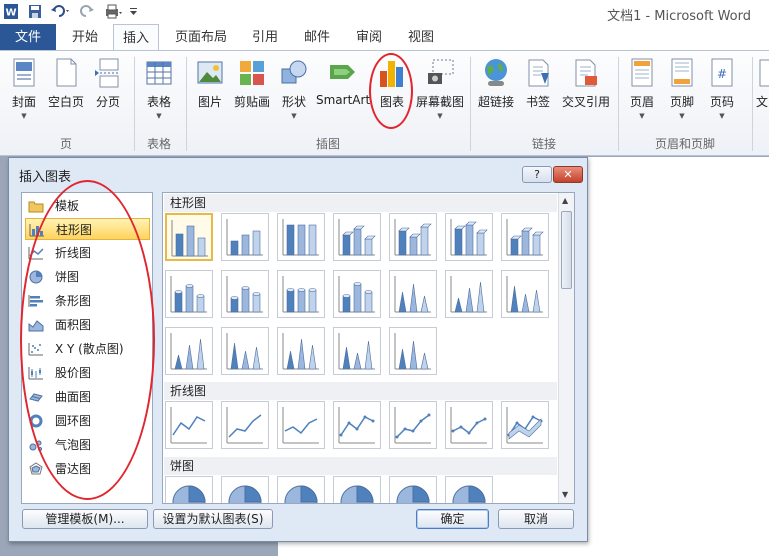 This screenshot has height=556, width=769. I want to click on chart-type-radar: 雷达图, so click(87, 469).